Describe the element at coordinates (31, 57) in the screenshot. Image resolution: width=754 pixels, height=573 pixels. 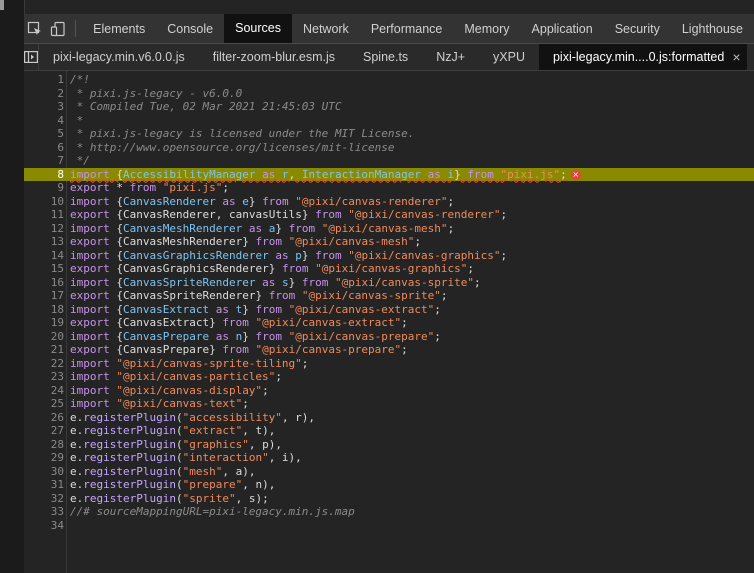
I see `navigator-toggle-icon` at that location.